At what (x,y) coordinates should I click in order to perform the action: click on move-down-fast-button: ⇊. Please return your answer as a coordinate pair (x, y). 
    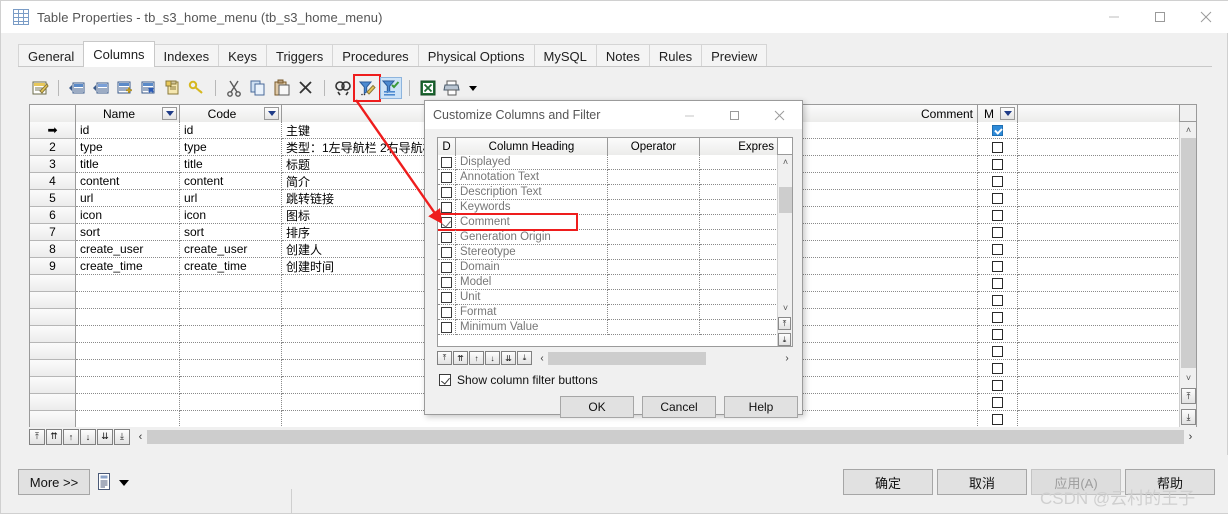
    Looking at the image, I should click on (105, 436).